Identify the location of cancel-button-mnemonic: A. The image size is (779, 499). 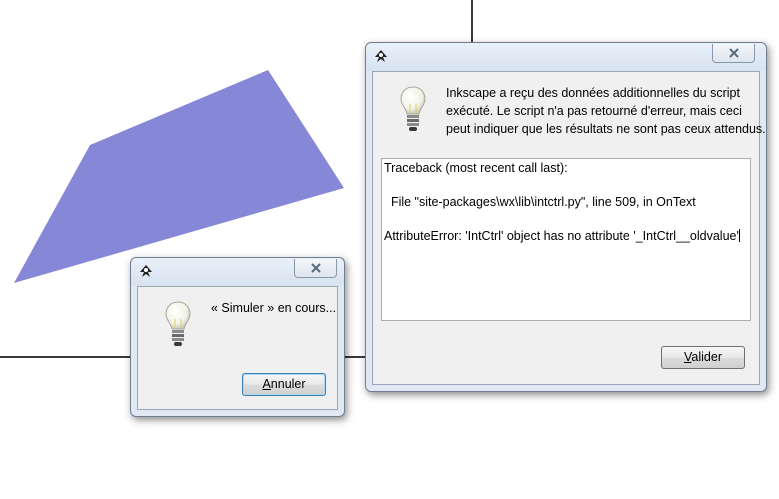
(266, 384).